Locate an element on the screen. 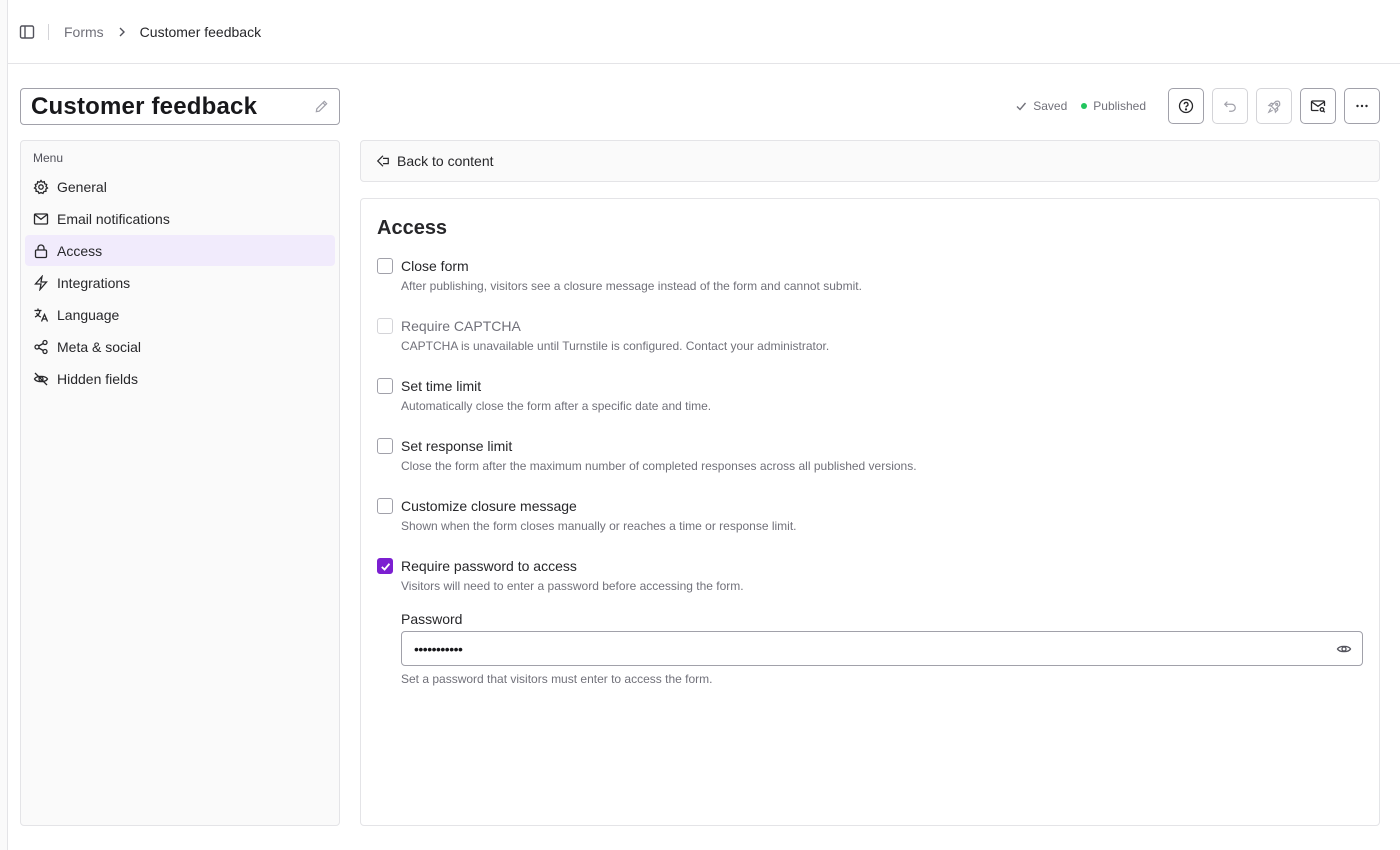  rocket-icon is located at coordinates (1274, 106).